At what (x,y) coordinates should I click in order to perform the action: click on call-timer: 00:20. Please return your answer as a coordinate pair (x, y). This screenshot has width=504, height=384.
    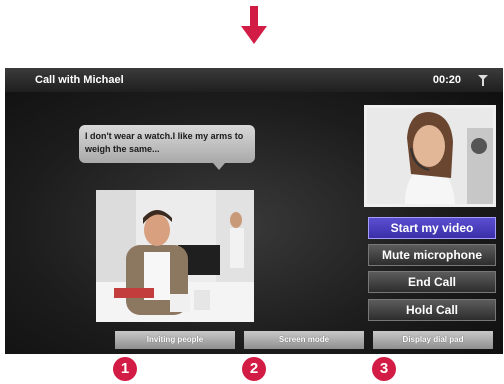
    Looking at the image, I should click on (446, 80).